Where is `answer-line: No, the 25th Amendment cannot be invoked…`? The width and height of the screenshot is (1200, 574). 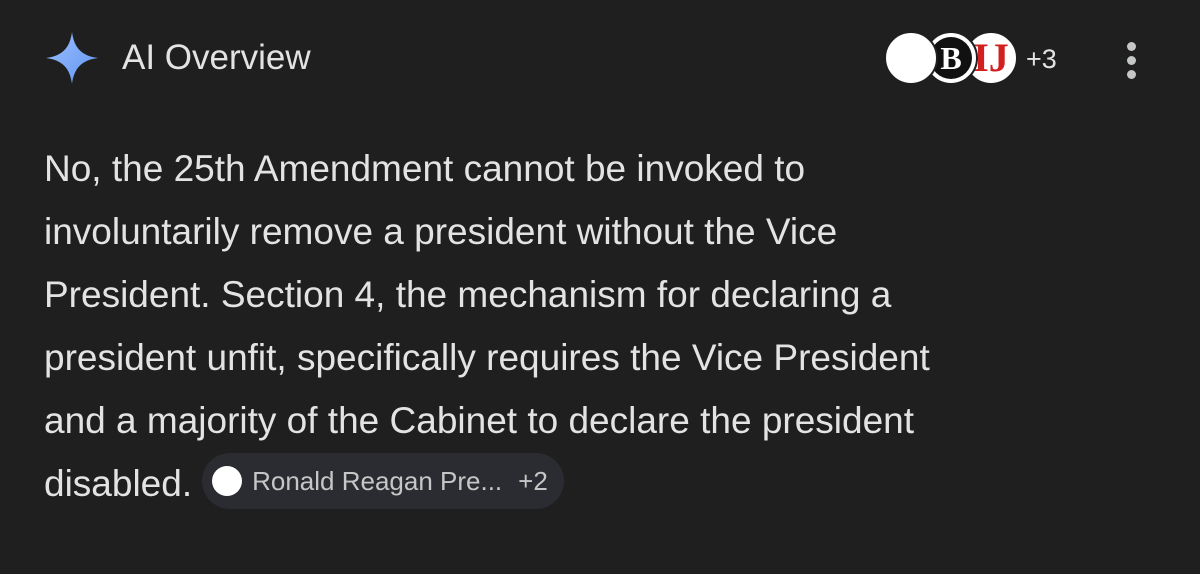 answer-line: No, the 25th Amendment cannot be invoked… is located at coordinates (425, 168).